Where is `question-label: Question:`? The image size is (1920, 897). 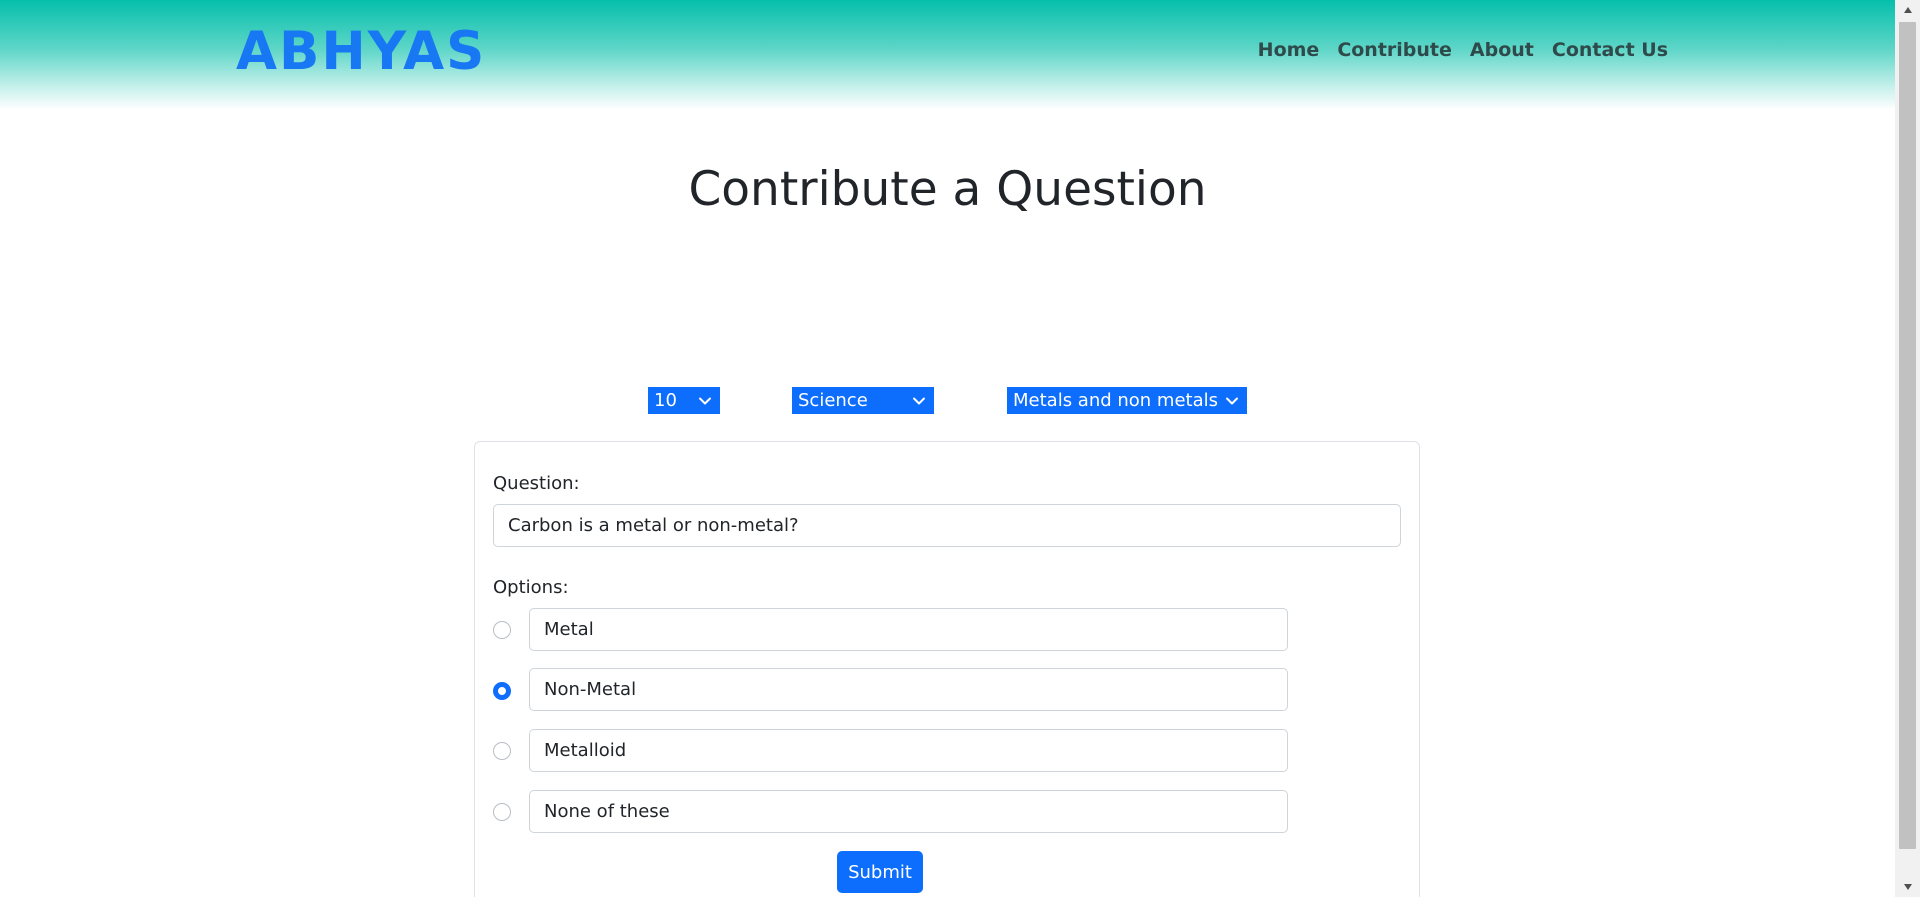 question-label: Question: is located at coordinates (536, 483).